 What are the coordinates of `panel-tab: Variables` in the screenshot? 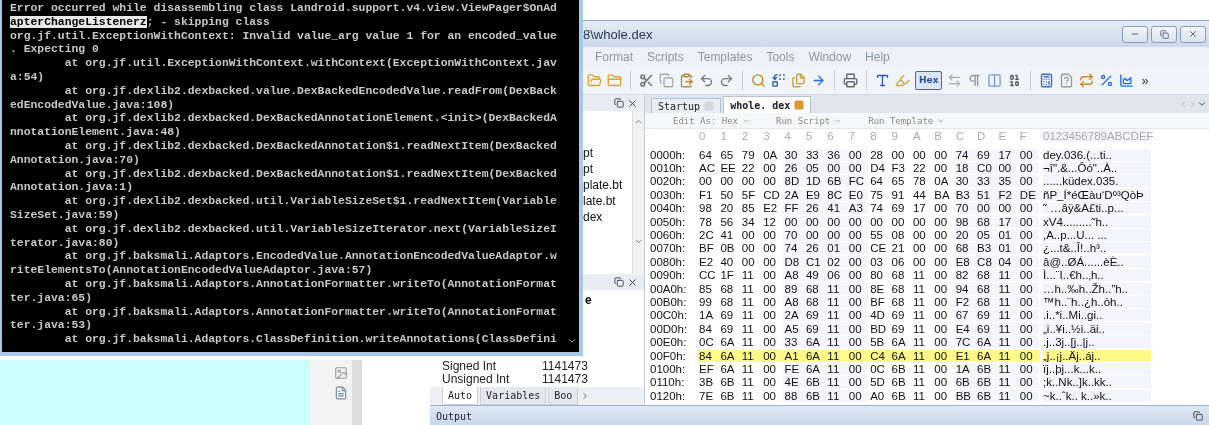 It's located at (513, 396).